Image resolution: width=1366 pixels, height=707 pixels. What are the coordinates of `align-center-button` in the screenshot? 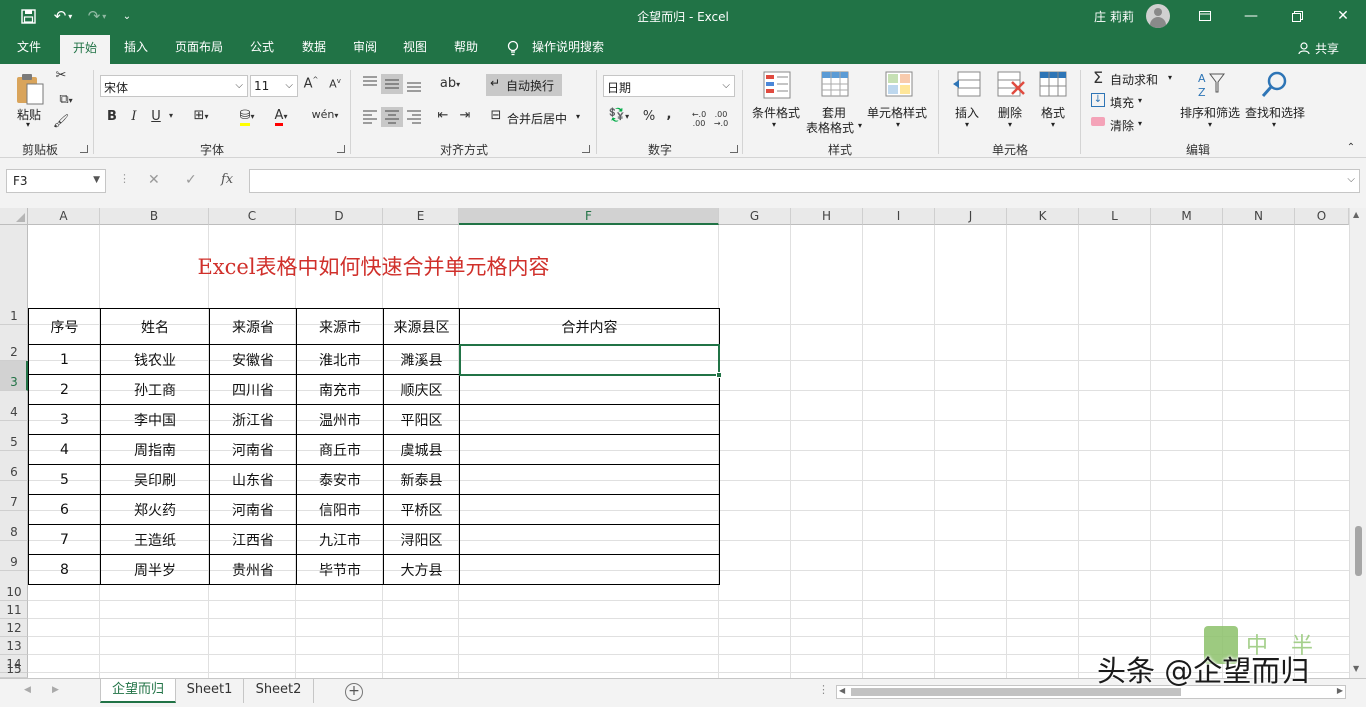 It's located at (392, 117).